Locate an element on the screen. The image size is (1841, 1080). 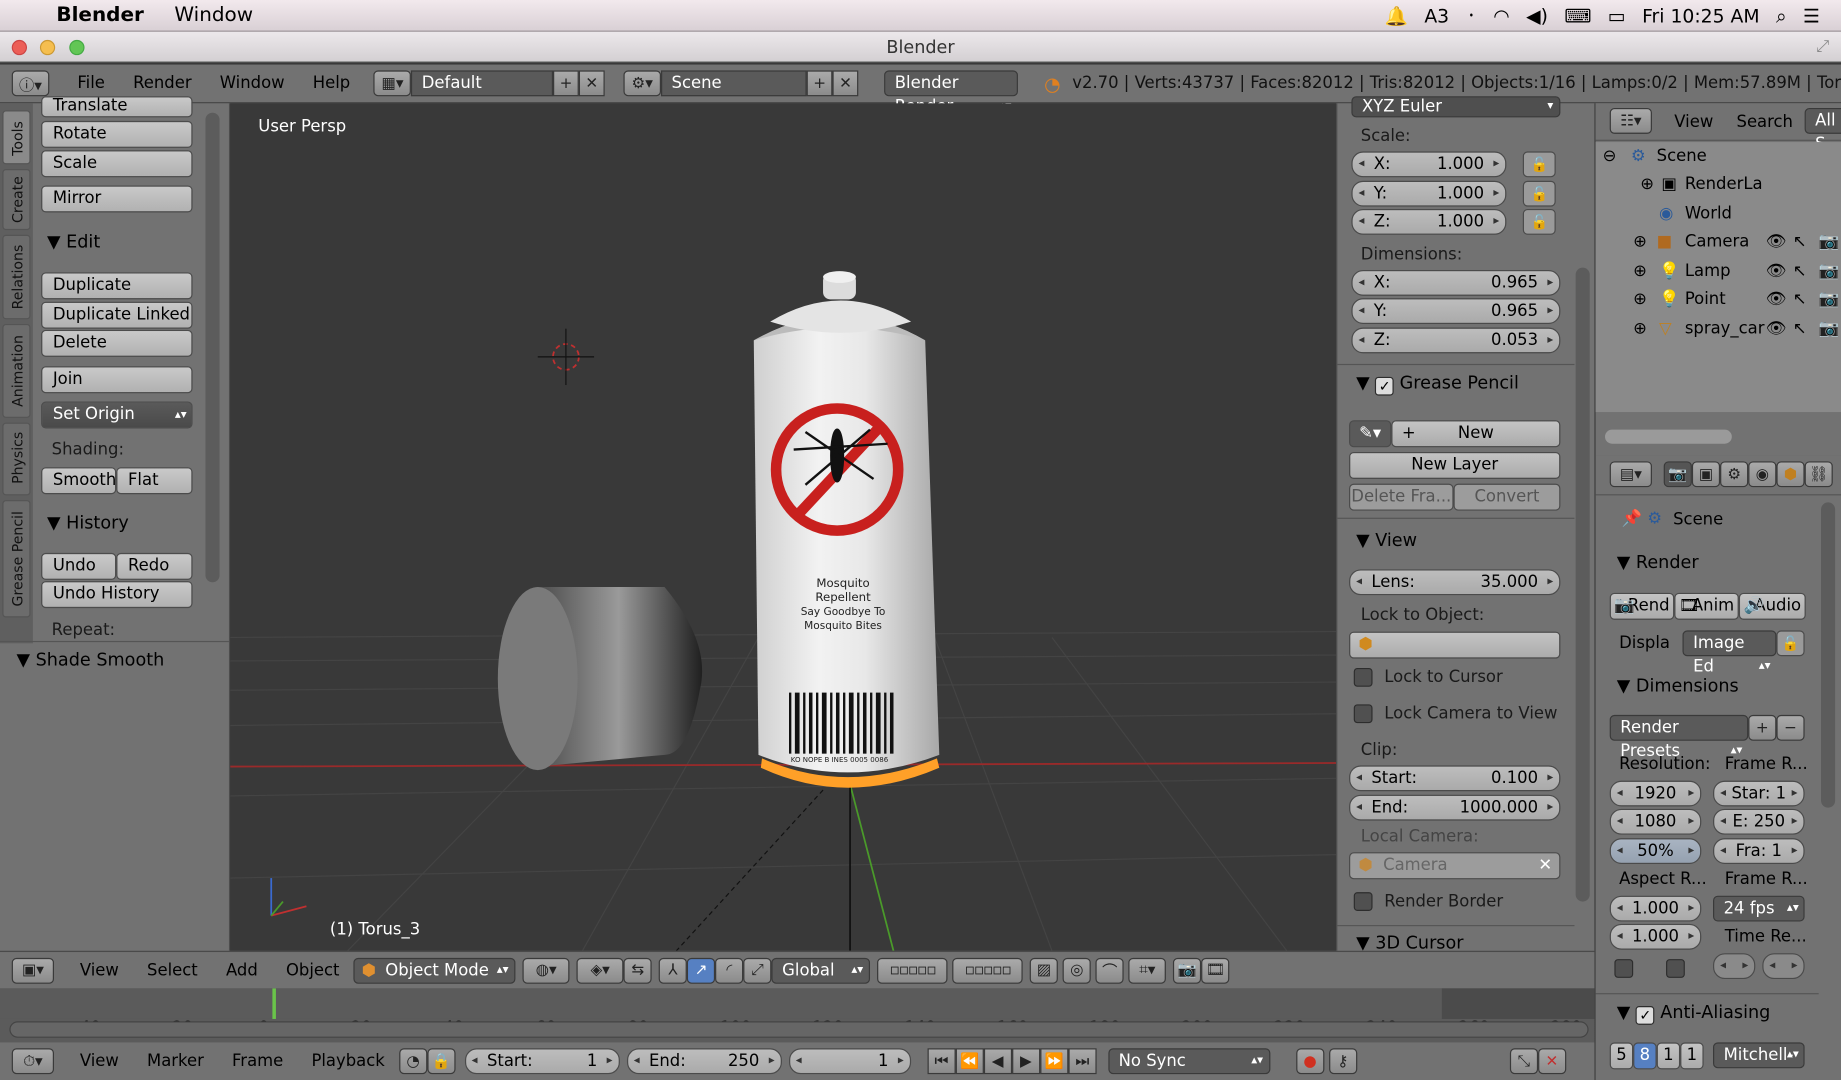
render-layers-tab-icon: ▣ is located at coordinates (1706, 474).